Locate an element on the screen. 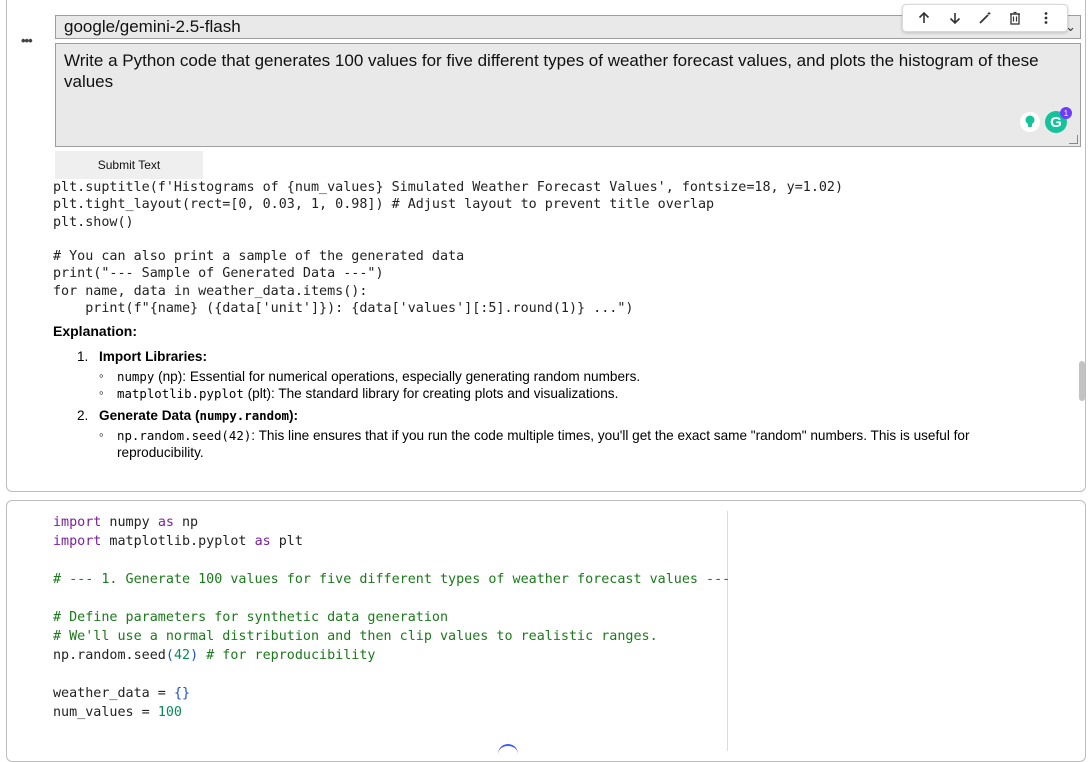 The height and width of the screenshot is (762, 1092). magic-wand-icon is located at coordinates (985, 18).